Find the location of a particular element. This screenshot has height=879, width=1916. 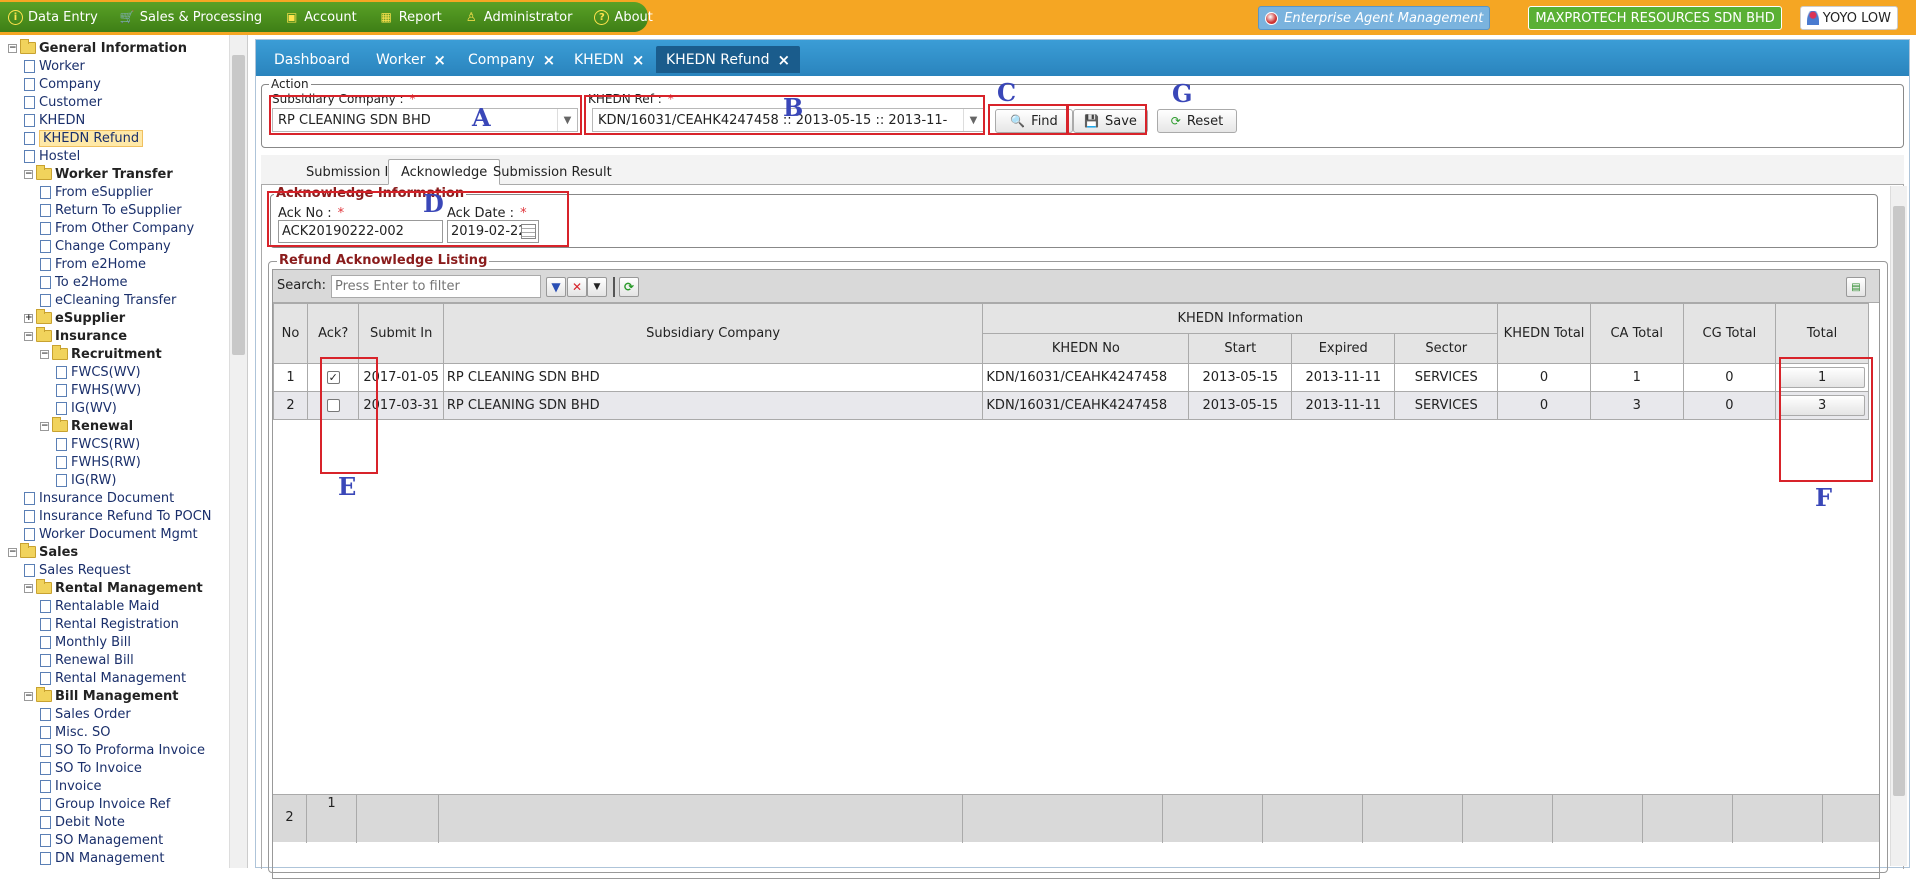

sidebar-item: To e2Home is located at coordinates (83, 282).